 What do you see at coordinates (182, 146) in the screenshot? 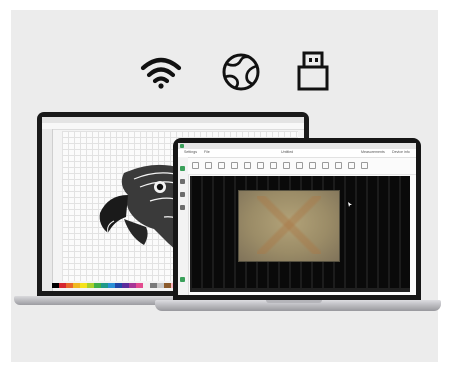
I see `app-logo-icon` at bounding box center [182, 146].